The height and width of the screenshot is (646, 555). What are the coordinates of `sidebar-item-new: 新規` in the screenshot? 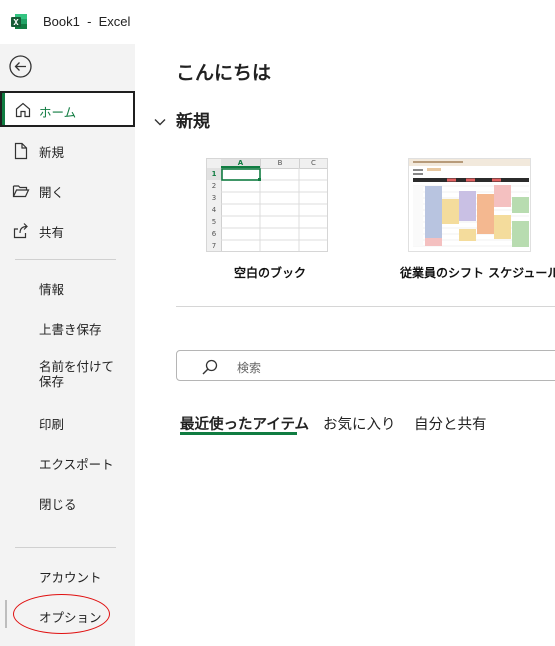 It's located at (67, 152).